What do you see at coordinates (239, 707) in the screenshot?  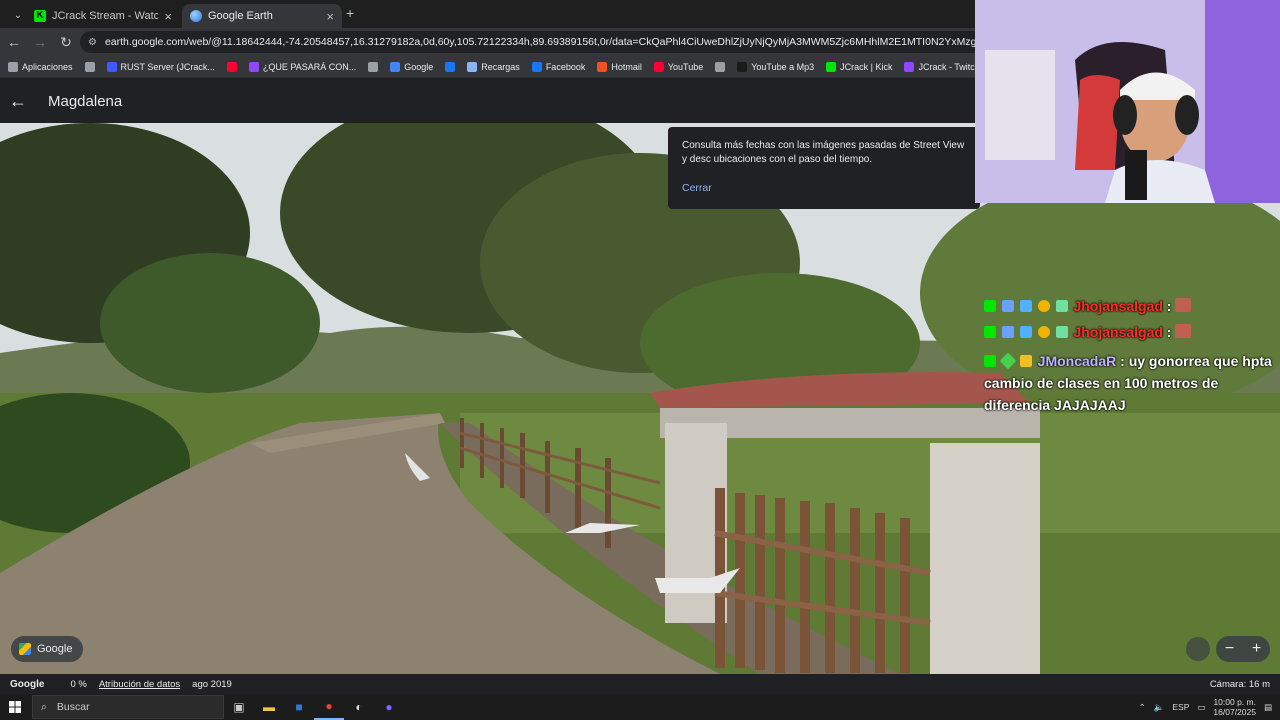 I see `task-view-icon: ▣` at bounding box center [239, 707].